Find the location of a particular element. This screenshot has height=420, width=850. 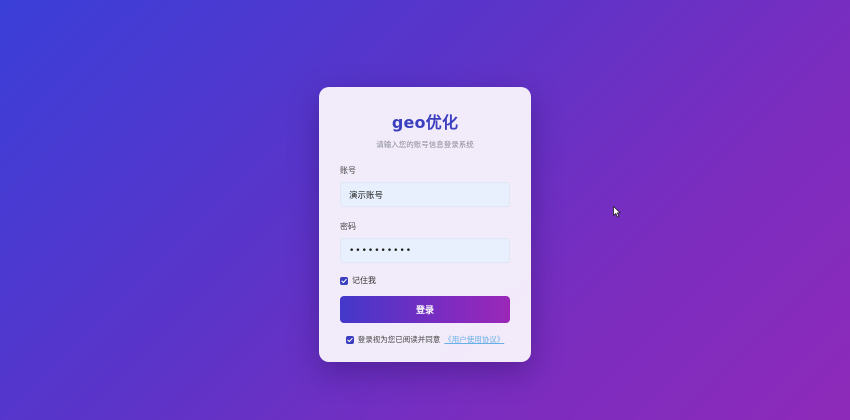

agreement-text: 登录视为您已阅读并同意 is located at coordinates (399, 339).